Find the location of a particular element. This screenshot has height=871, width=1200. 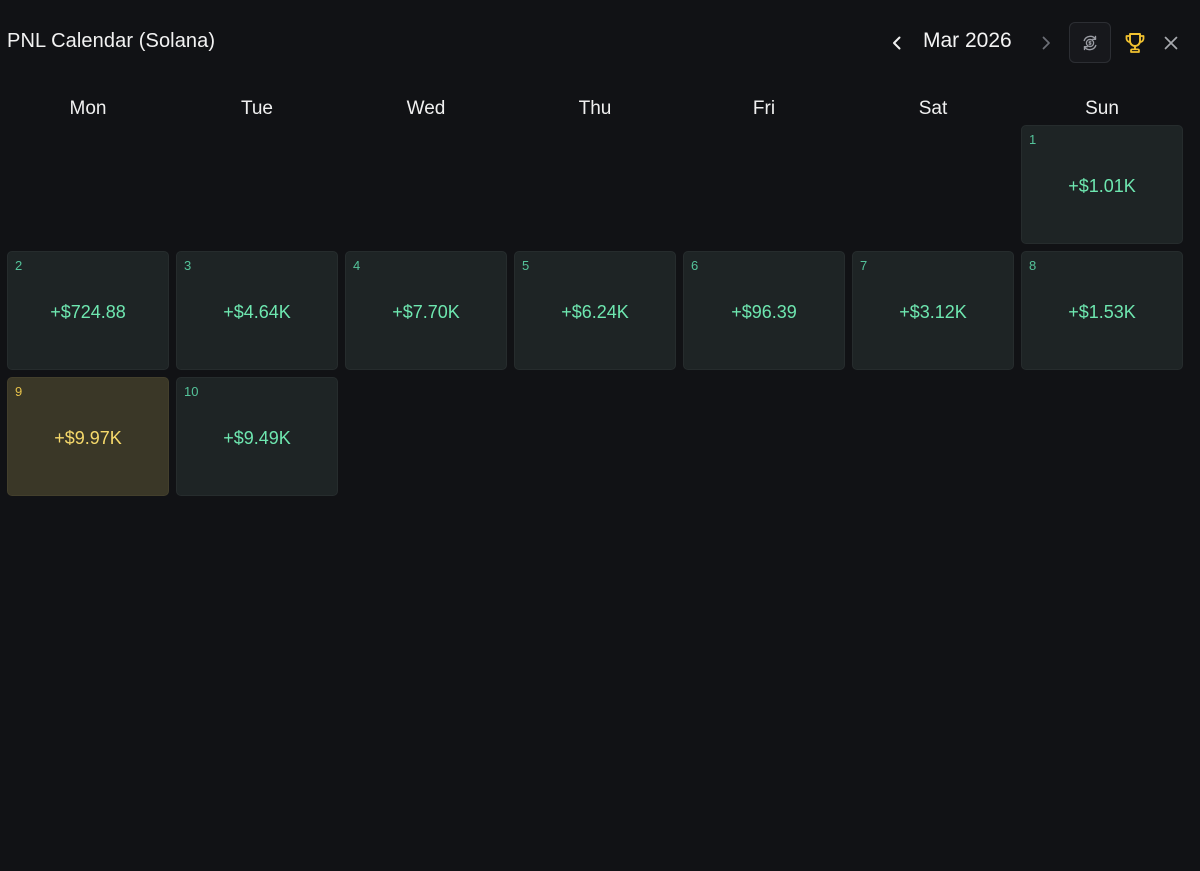

trophy-icon is located at coordinates (1135, 43).